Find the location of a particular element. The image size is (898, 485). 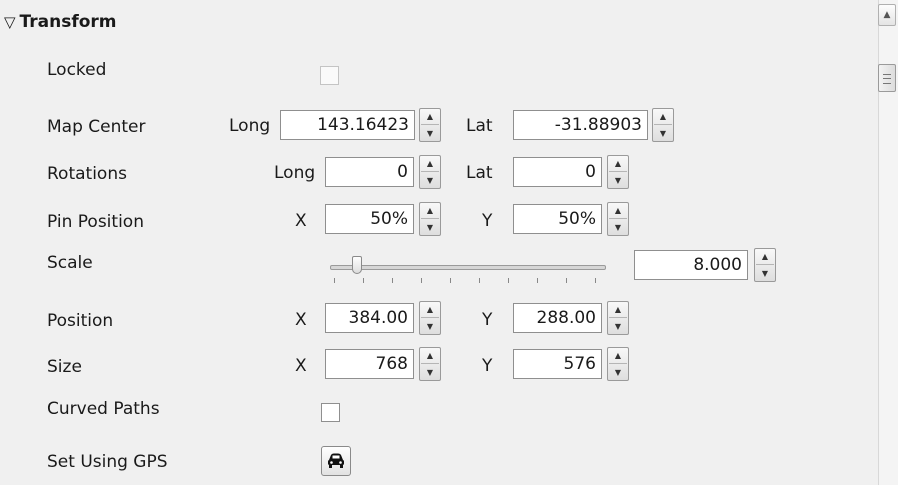

pin-position-label: Pin Position is located at coordinates (95, 222).